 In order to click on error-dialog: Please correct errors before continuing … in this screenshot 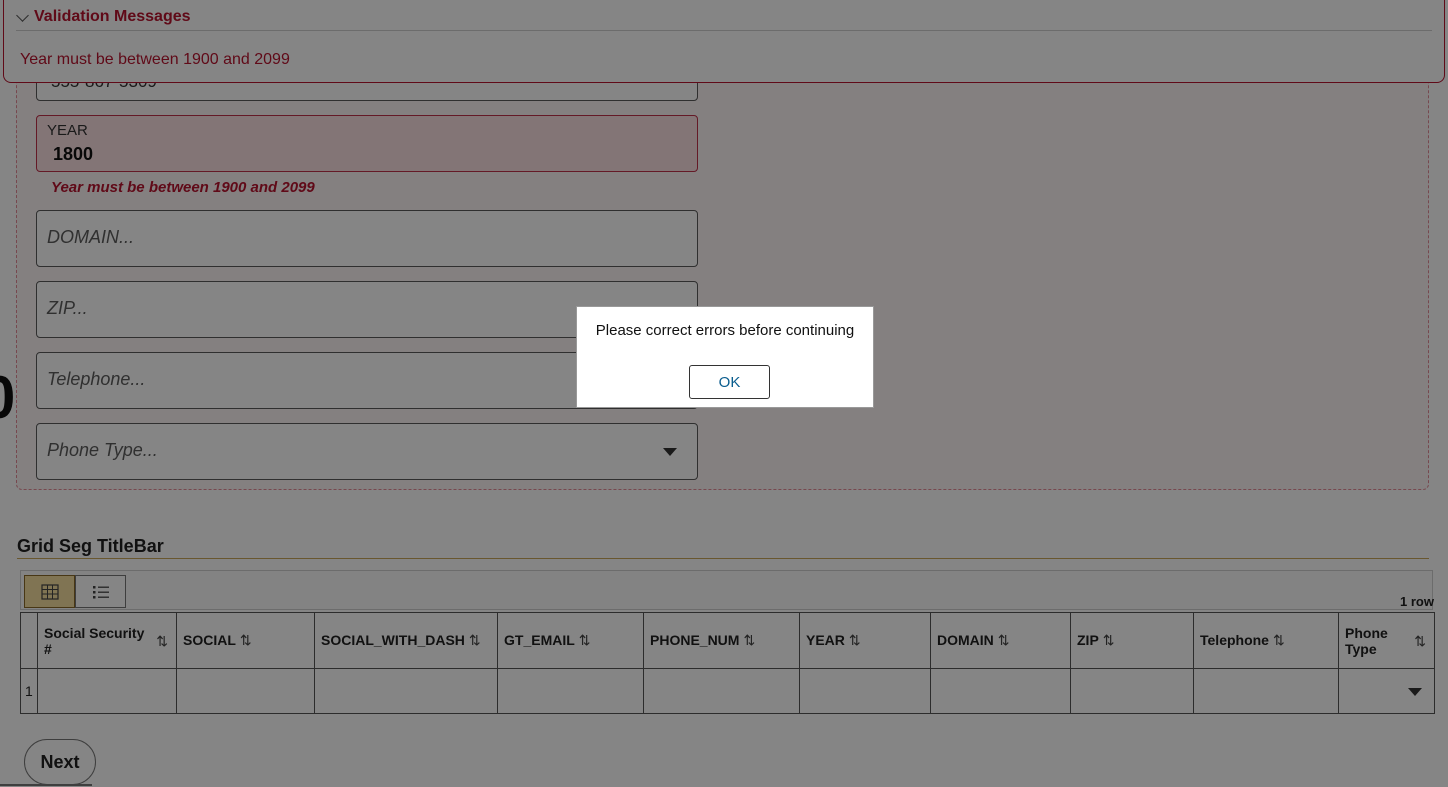, I will do `click(725, 357)`.